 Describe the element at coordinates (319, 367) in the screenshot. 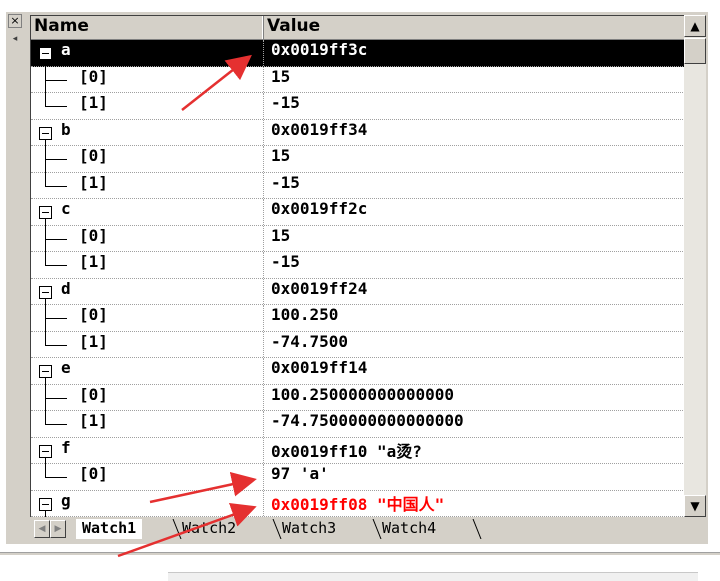

I see `variable-value: 0x0019ff14` at that location.